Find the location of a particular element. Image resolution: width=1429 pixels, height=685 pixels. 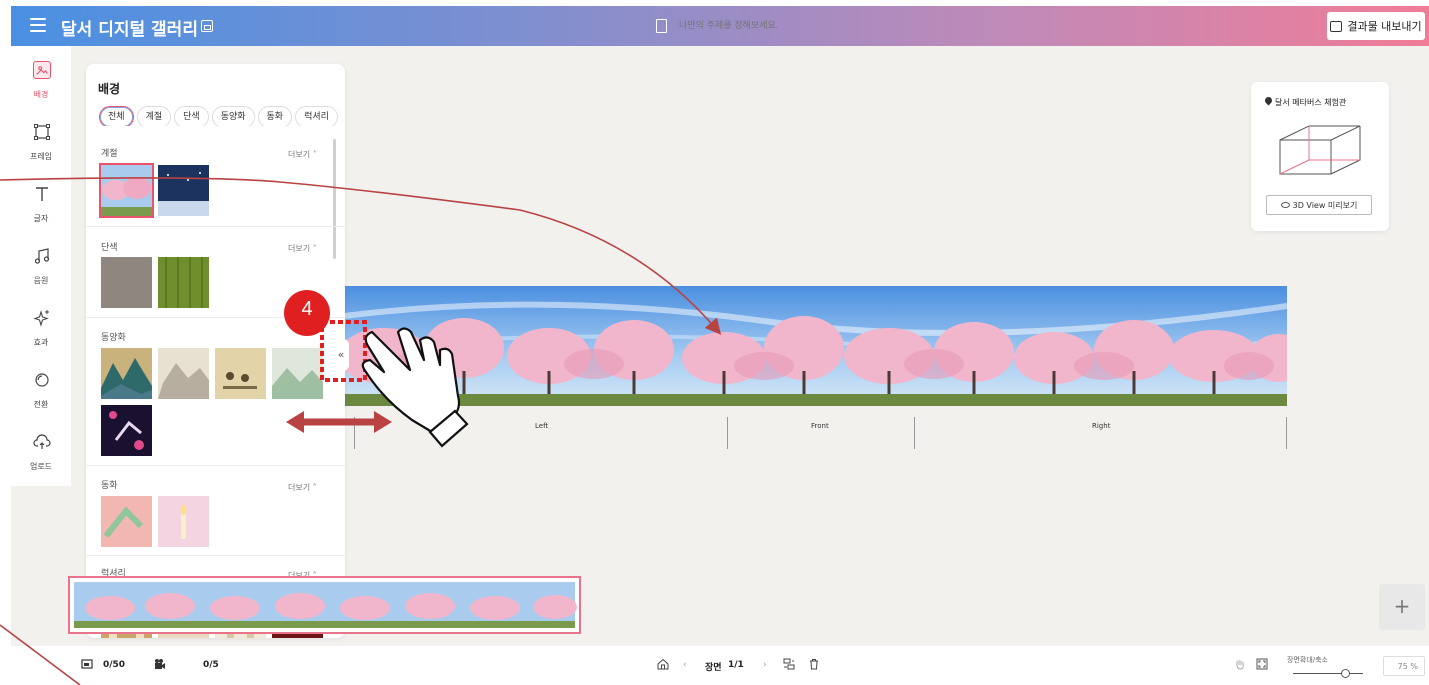

image-count: 0/50 is located at coordinates (114, 665).